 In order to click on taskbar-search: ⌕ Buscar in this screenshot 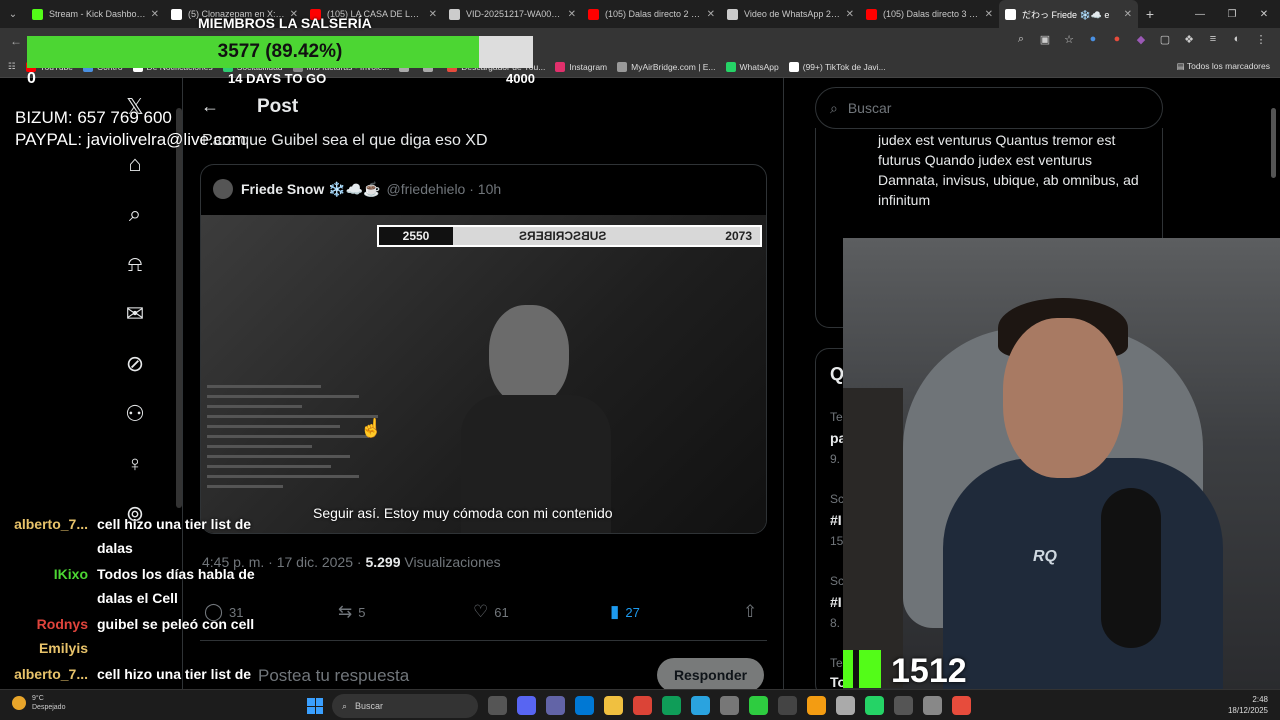, I will do `click(405, 706)`.